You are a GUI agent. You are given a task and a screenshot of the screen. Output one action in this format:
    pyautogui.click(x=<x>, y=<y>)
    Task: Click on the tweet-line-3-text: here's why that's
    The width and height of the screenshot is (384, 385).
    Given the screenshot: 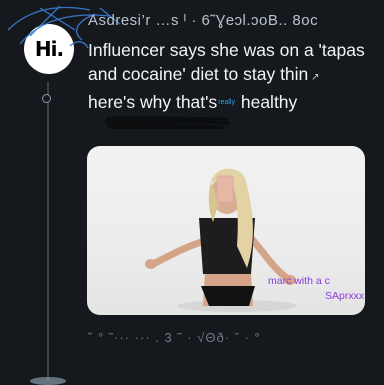 What is the action you would take?
    pyautogui.click(x=153, y=102)
    